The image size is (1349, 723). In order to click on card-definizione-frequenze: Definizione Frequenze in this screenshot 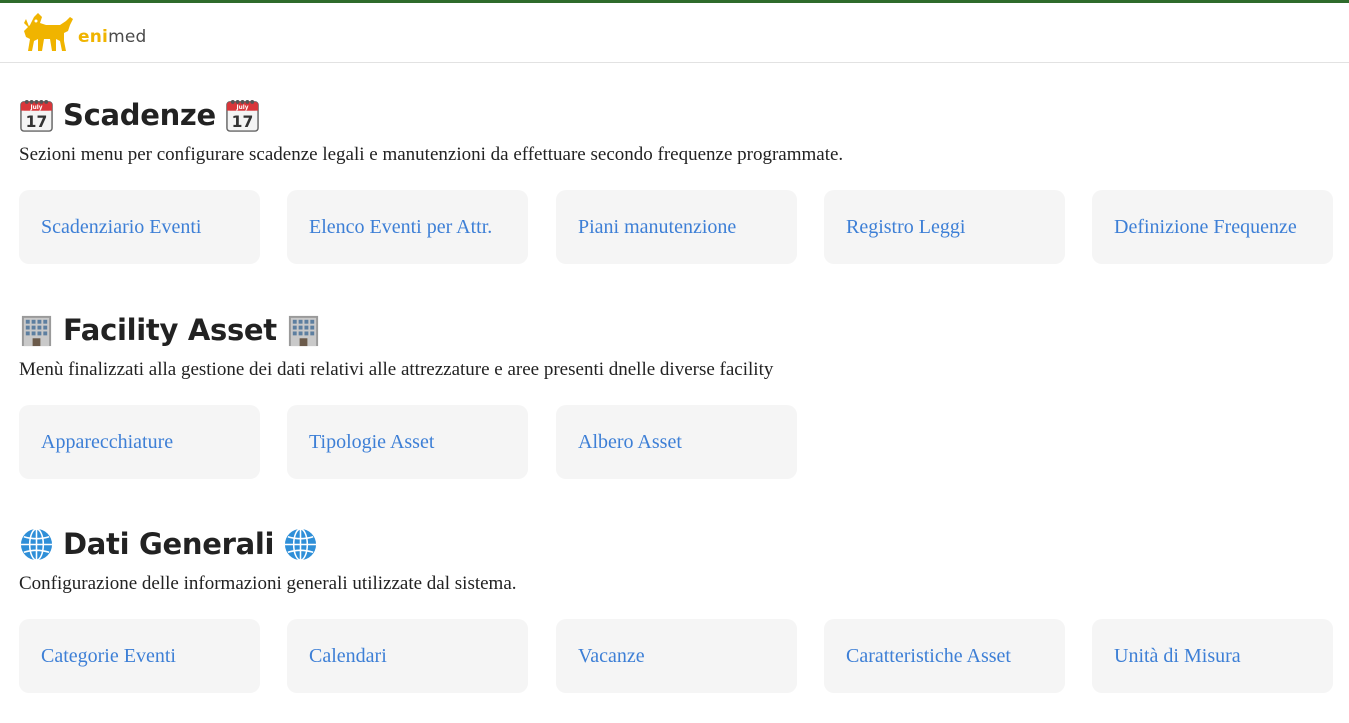, I will do `click(1212, 227)`.